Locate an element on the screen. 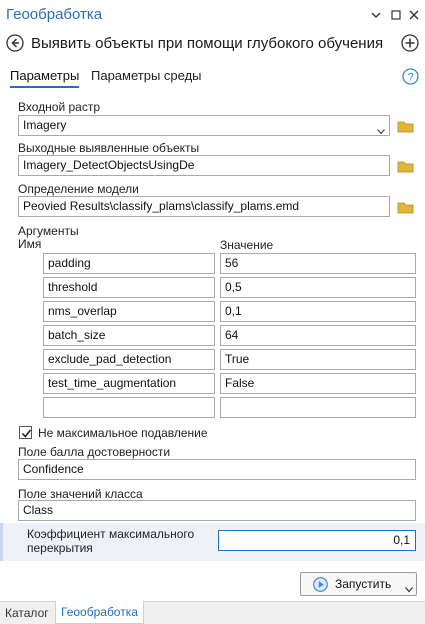 The height and width of the screenshot is (624, 425). help-icon: ? is located at coordinates (410, 76).